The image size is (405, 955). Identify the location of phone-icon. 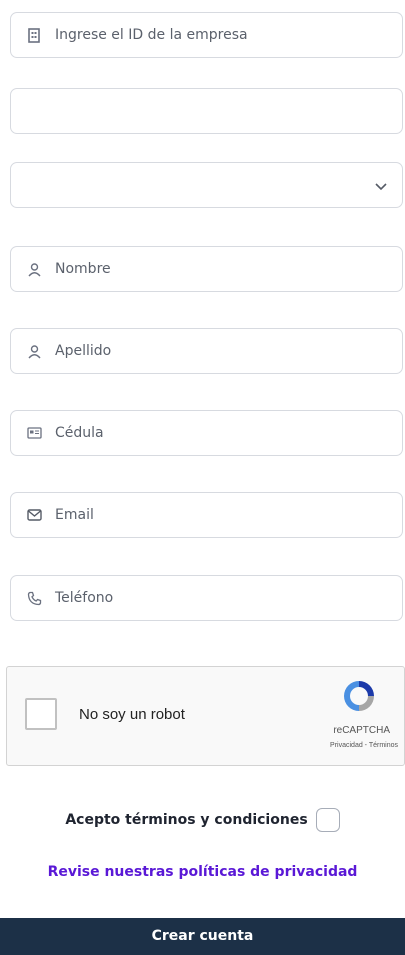
(34, 598).